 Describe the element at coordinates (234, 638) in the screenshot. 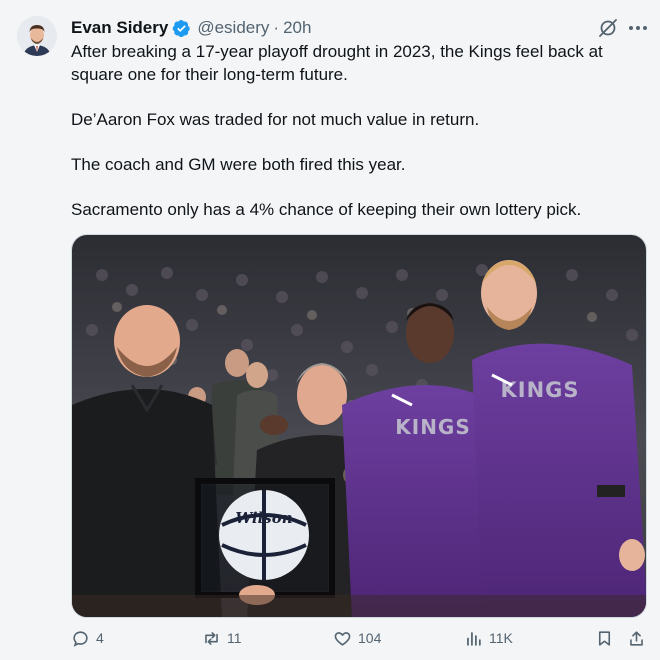

I see `repost-count: 11` at that location.